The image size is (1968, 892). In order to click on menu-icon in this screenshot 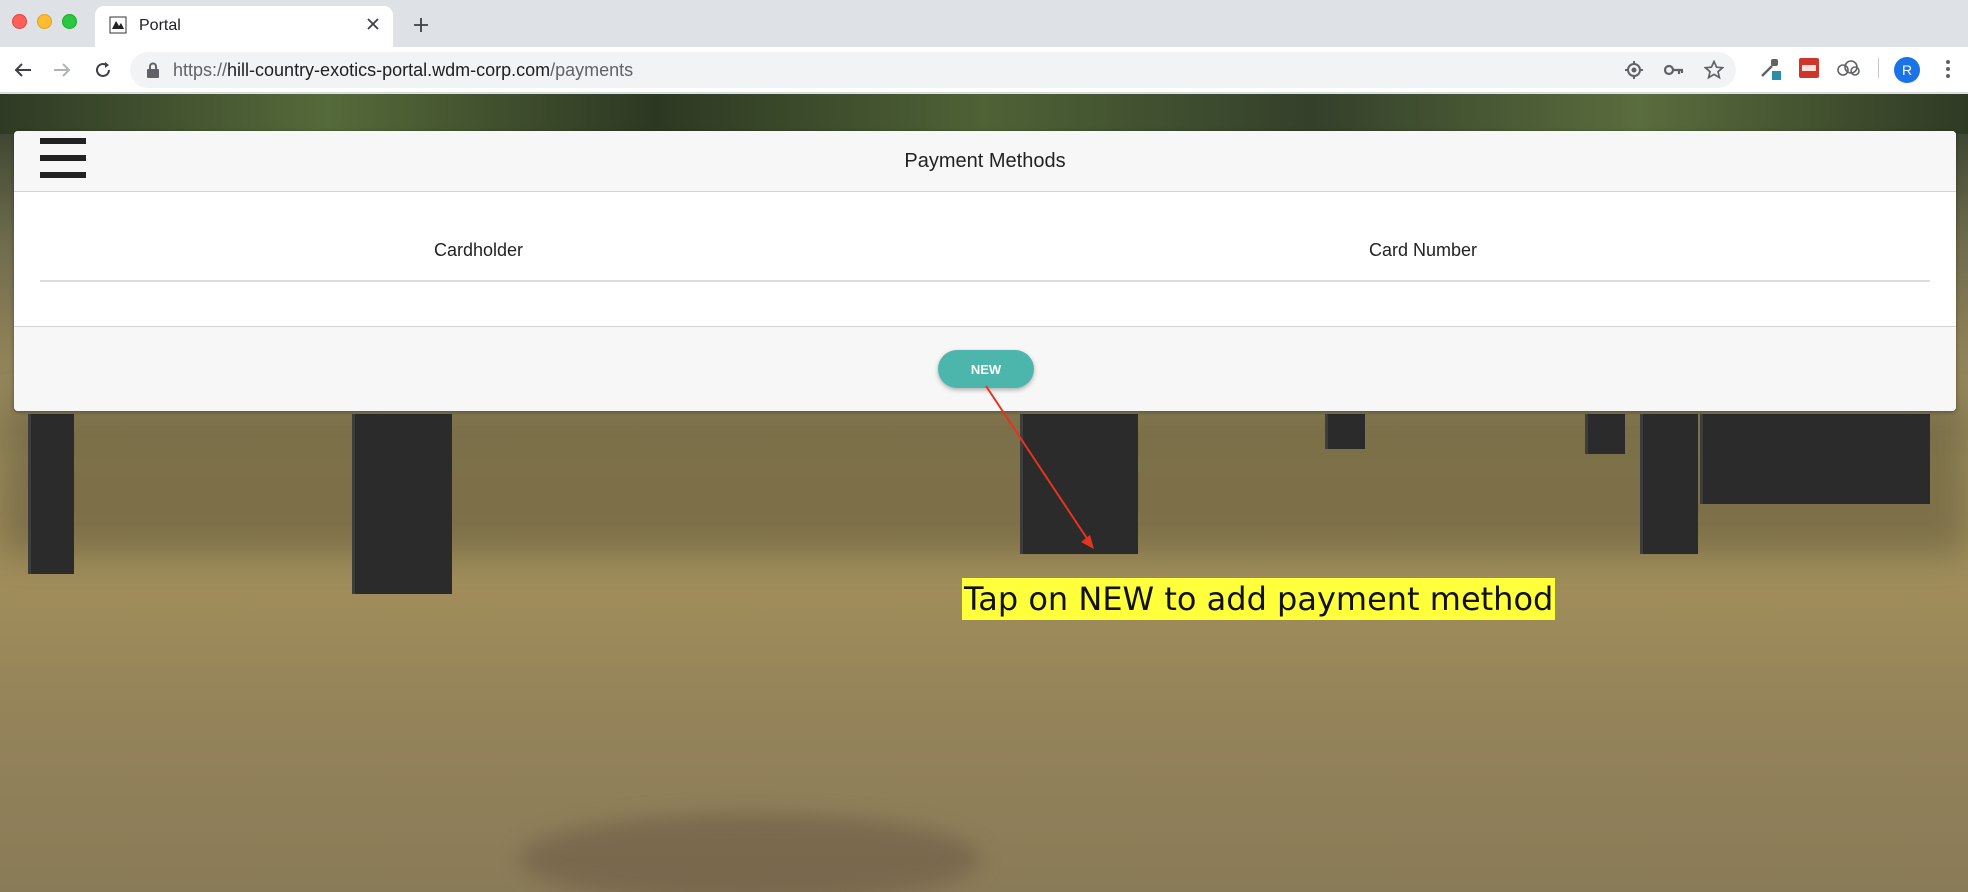, I will do `click(1948, 69)`.